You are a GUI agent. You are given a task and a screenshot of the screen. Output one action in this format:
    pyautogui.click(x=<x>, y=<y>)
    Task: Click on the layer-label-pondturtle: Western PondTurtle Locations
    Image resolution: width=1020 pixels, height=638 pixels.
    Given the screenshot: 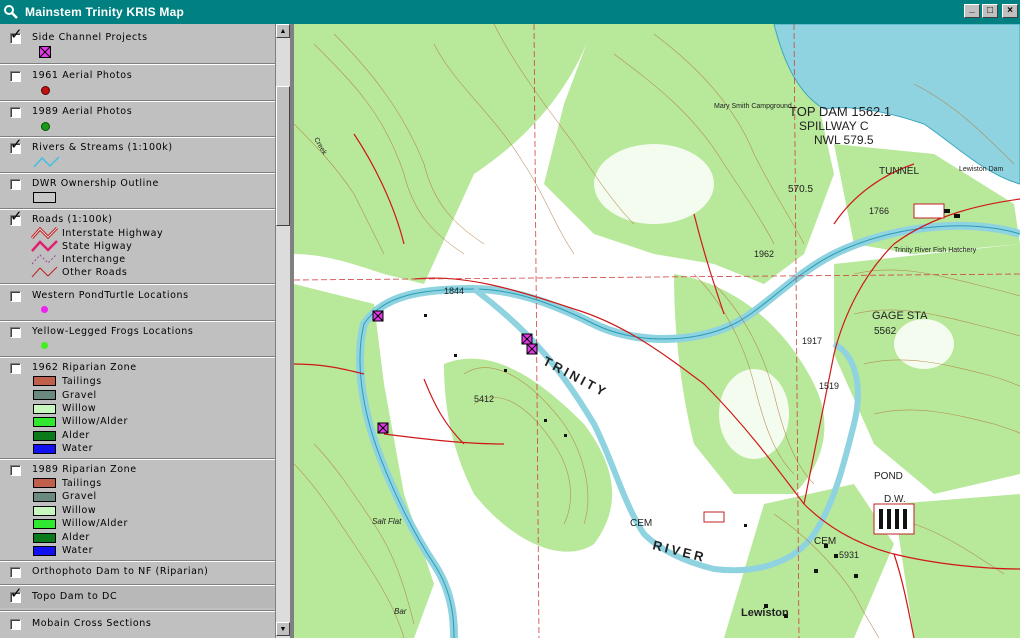 What is the action you would take?
    pyautogui.click(x=110, y=295)
    